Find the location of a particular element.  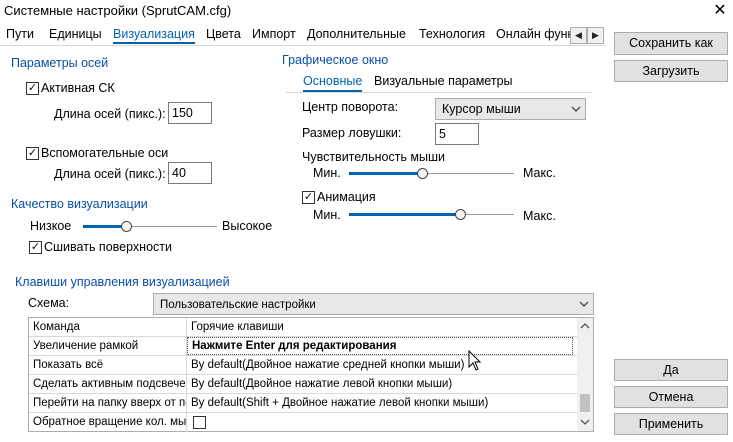

row-command: Показать всё is located at coordinates (108, 365).